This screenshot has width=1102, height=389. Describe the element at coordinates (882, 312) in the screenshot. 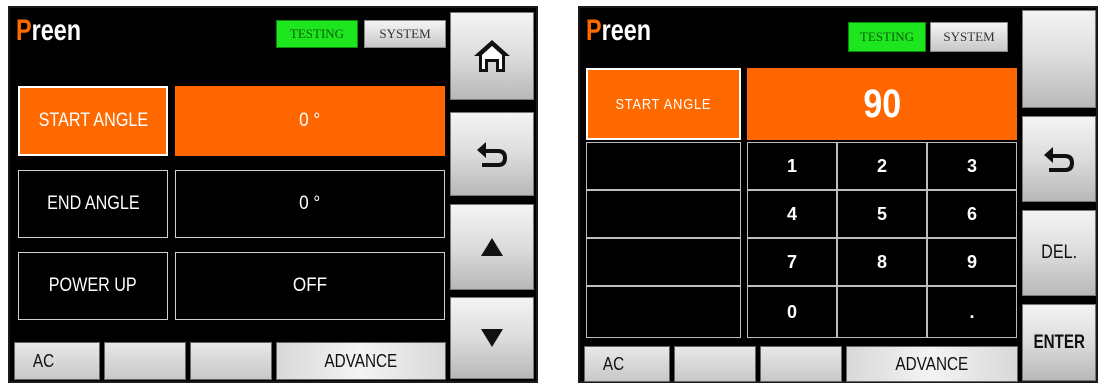

I see `key-blank` at that location.